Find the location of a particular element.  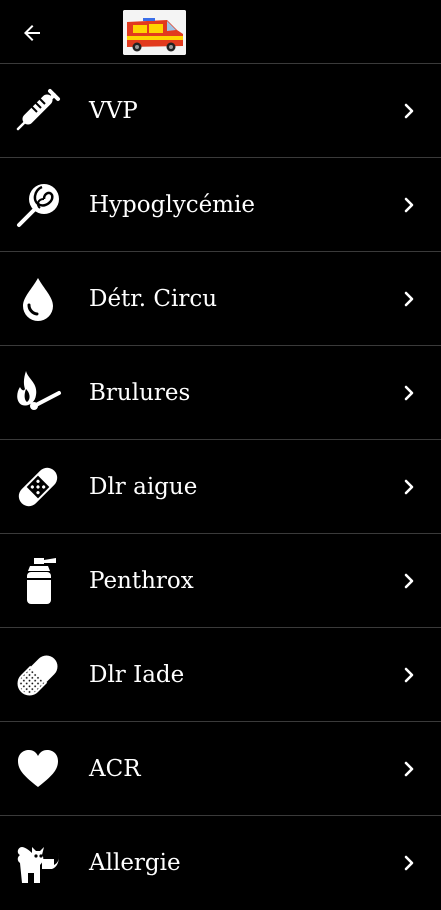

match-flame-icon is located at coordinates (38, 393).